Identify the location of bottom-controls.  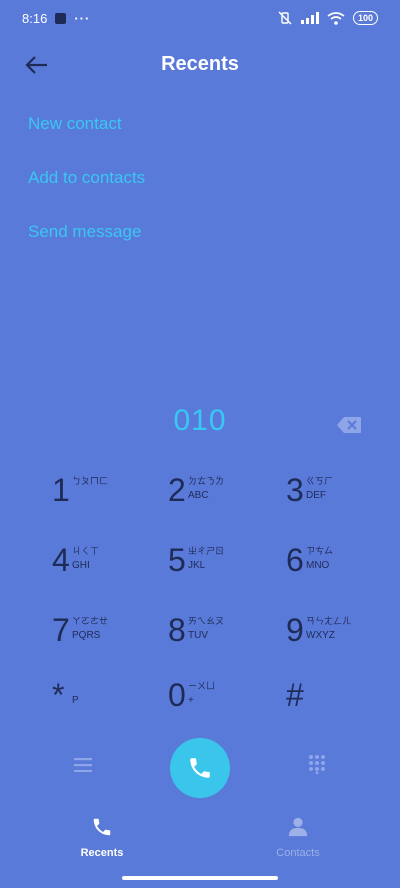
(200, 768).